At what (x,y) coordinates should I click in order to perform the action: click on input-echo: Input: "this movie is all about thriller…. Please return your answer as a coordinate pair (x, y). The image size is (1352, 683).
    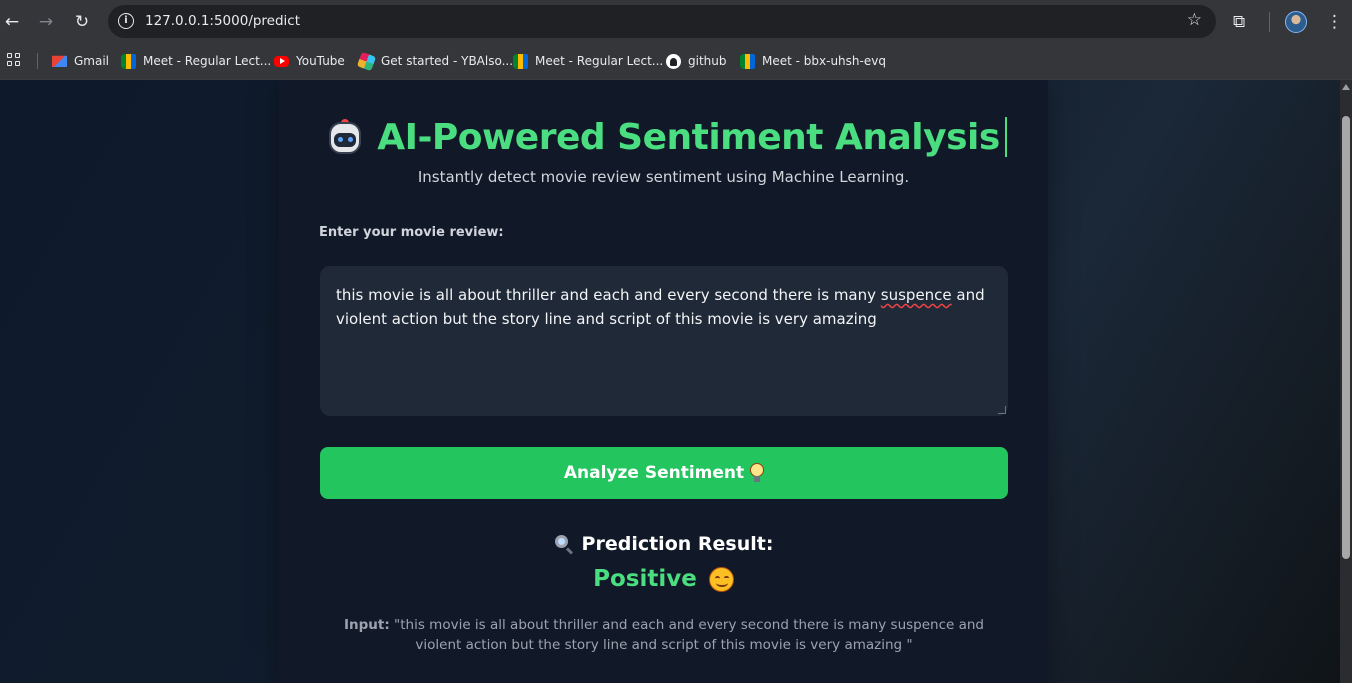
    Looking at the image, I should click on (664, 635).